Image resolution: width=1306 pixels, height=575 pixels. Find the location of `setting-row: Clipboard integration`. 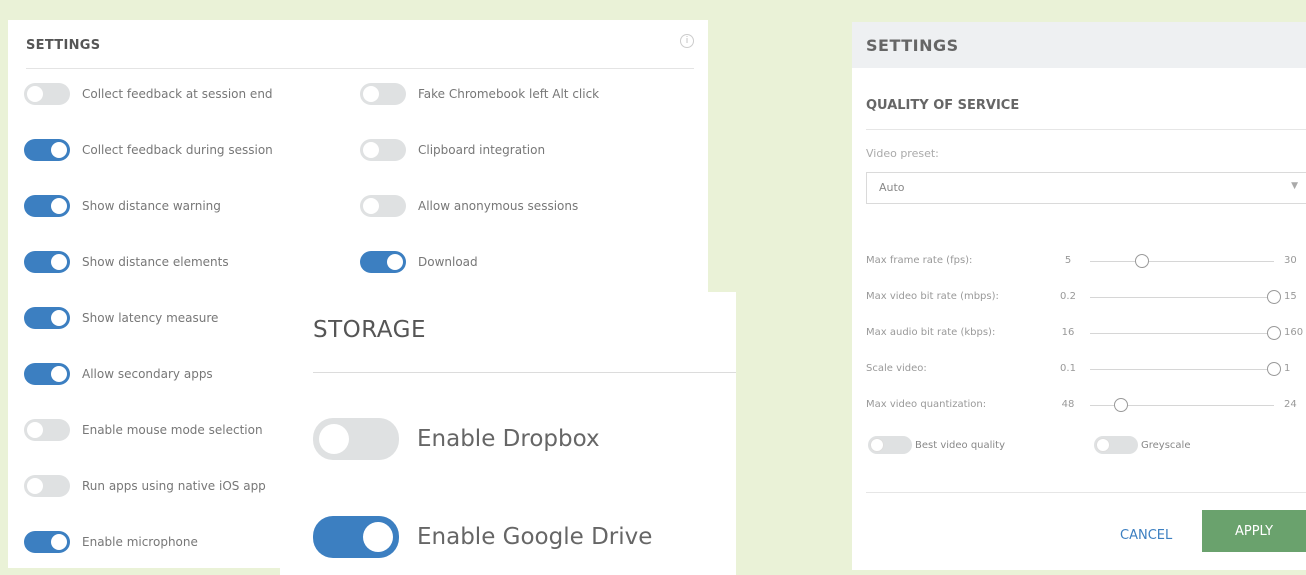

setting-row: Clipboard integration is located at coordinates (452, 150).